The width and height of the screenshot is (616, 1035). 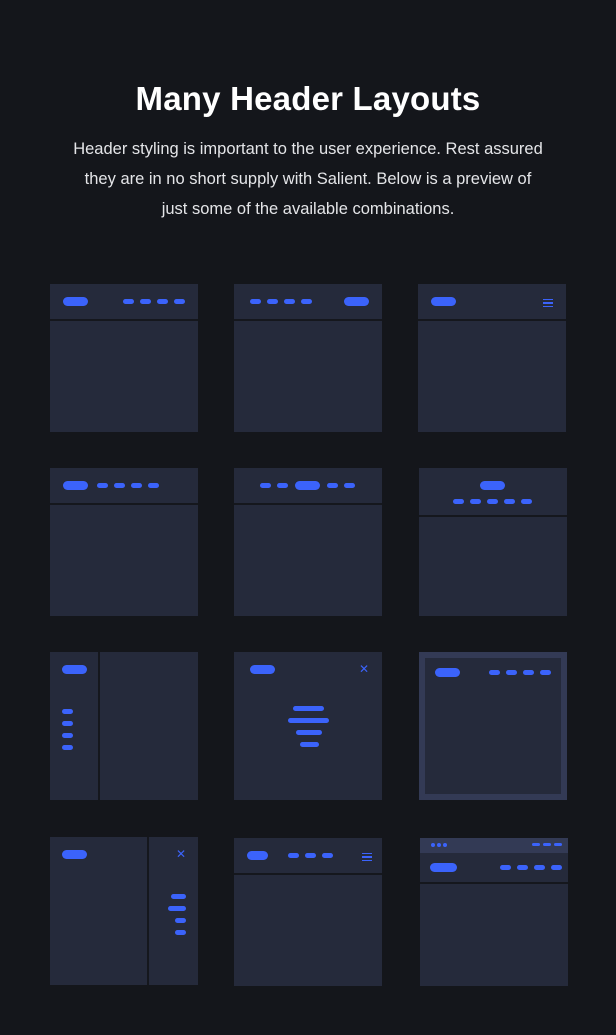 I want to click on layout-card-logo-centered-menu-below, so click(x=493, y=542).